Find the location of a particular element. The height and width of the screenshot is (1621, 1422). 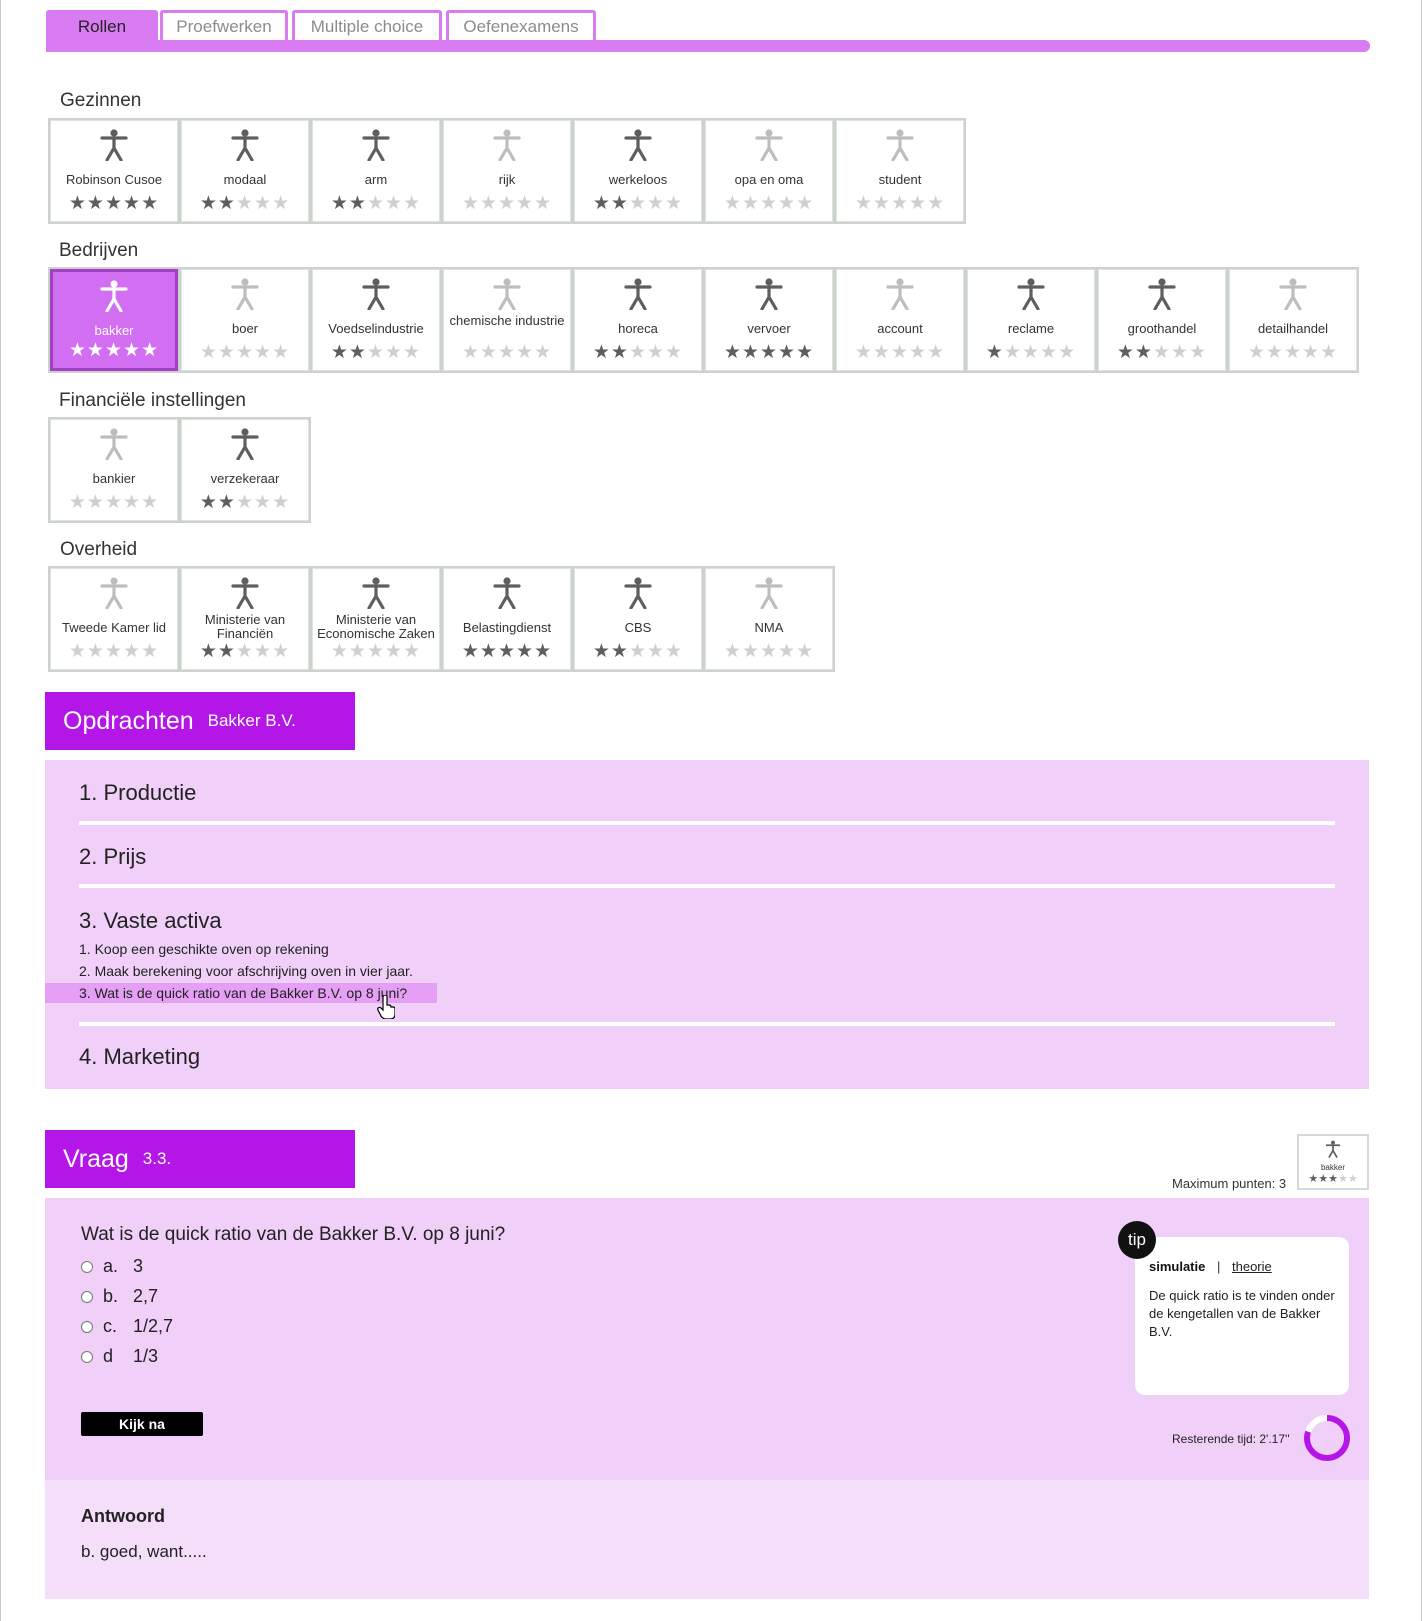

role-card: horeca ★★★★★ is located at coordinates (638, 320).